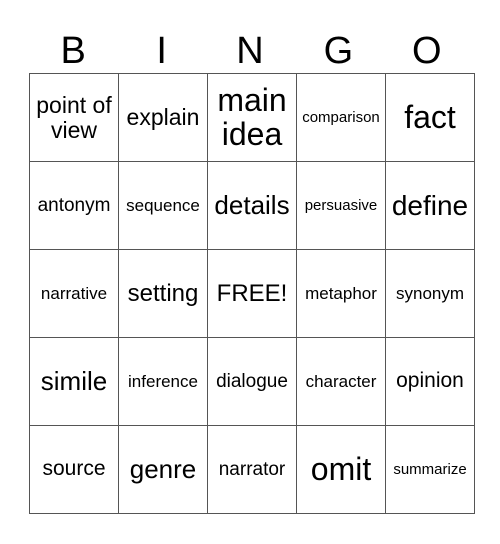  What do you see at coordinates (161, 51) in the screenshot?
I see `header-letter-i: I` at bounding box center [161, 51].